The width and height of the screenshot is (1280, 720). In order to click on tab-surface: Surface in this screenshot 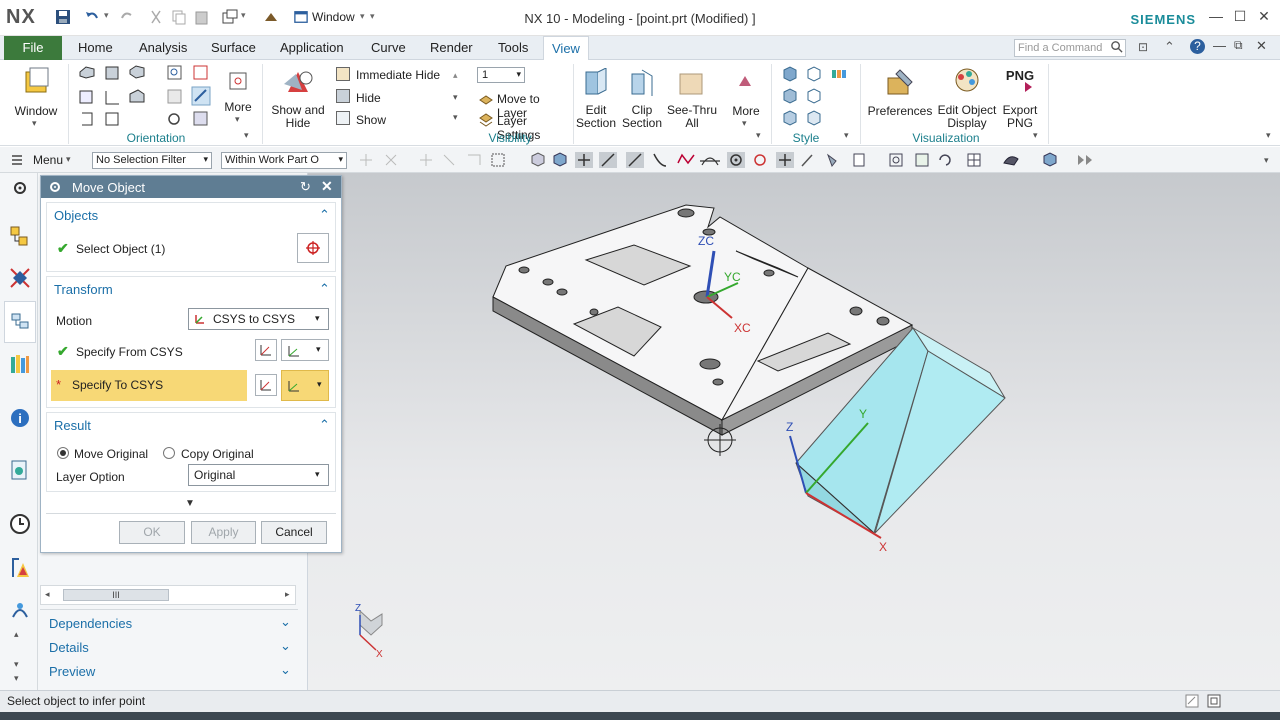, I will do `click(233, 48)`.